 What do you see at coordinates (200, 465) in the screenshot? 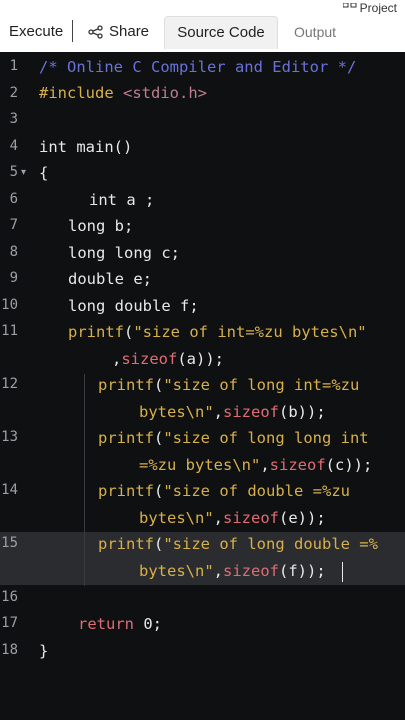
I see `string-literal: =%zu bytes\n"` at bounding box center [200, 465].